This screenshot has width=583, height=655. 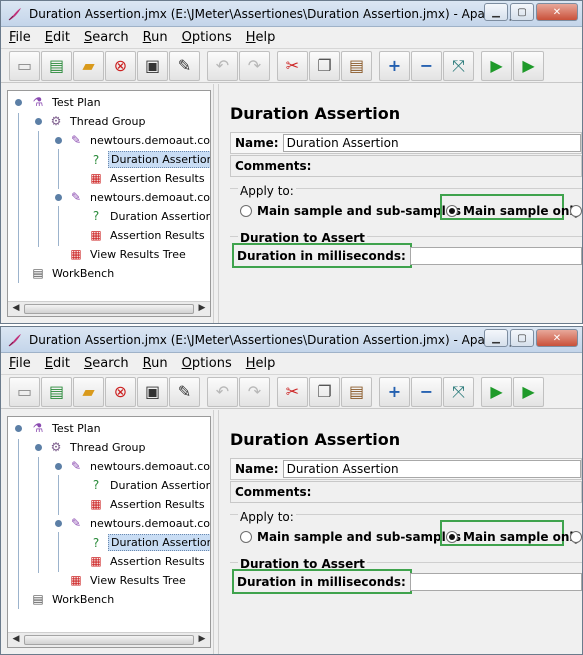 What do you see at coordinates (496, 338) in the screenshot?
I see `minimize-button: ▁` at bounding box center [496, 338].